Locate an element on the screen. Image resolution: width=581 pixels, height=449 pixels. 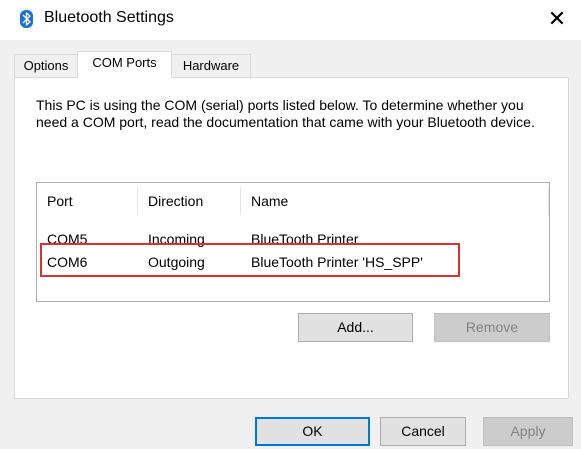
row-port: COM6 is located at coordinates (67, 262).